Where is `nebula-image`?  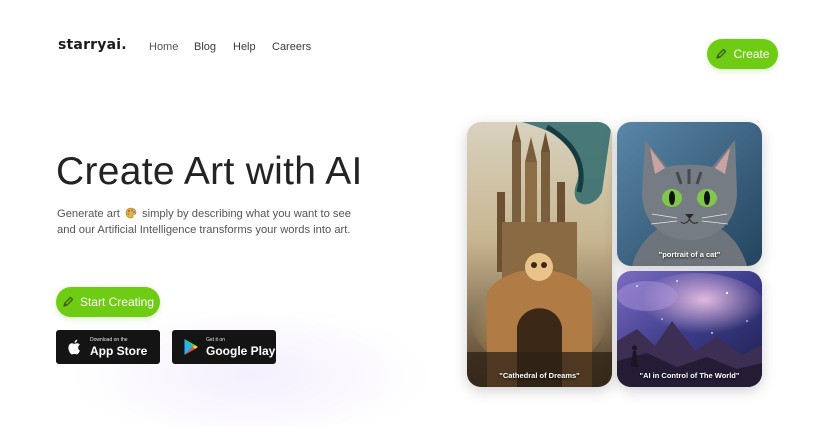 nebula-image is located at coordinates (689, 329).